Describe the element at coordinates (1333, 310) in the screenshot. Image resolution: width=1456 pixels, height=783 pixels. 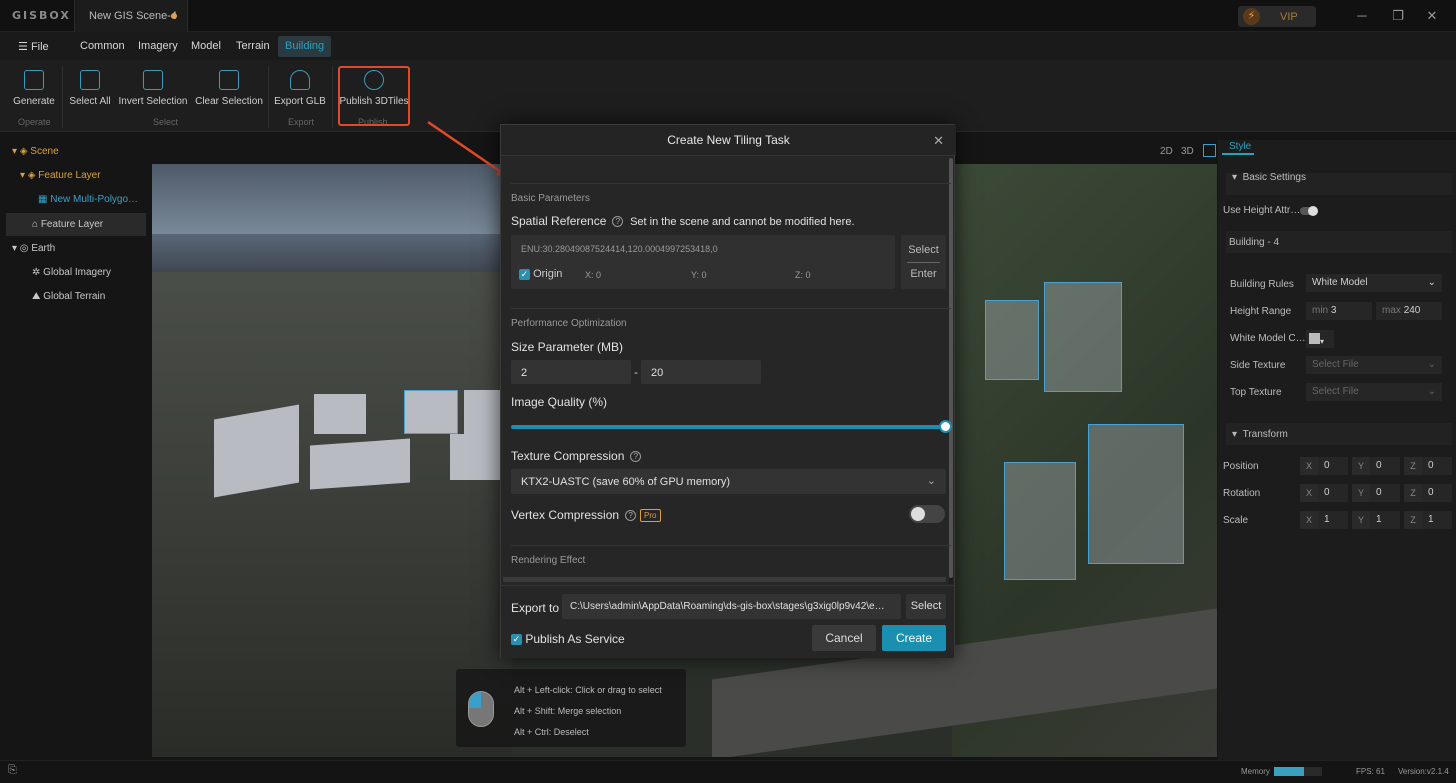
I see `height-min-value: 3` at that location.